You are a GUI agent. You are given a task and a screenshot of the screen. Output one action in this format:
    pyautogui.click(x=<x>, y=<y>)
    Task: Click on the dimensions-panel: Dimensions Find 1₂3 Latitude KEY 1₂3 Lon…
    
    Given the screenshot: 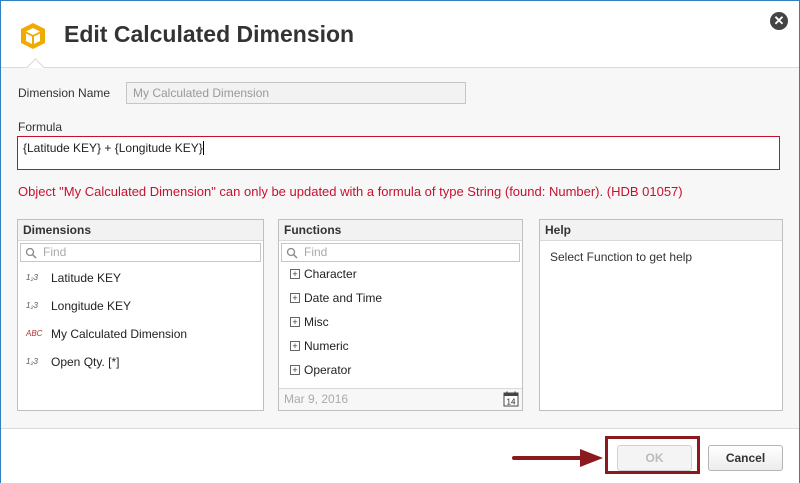 What is the action you would take?
    pyautogui.click(x=140, y=315)
    